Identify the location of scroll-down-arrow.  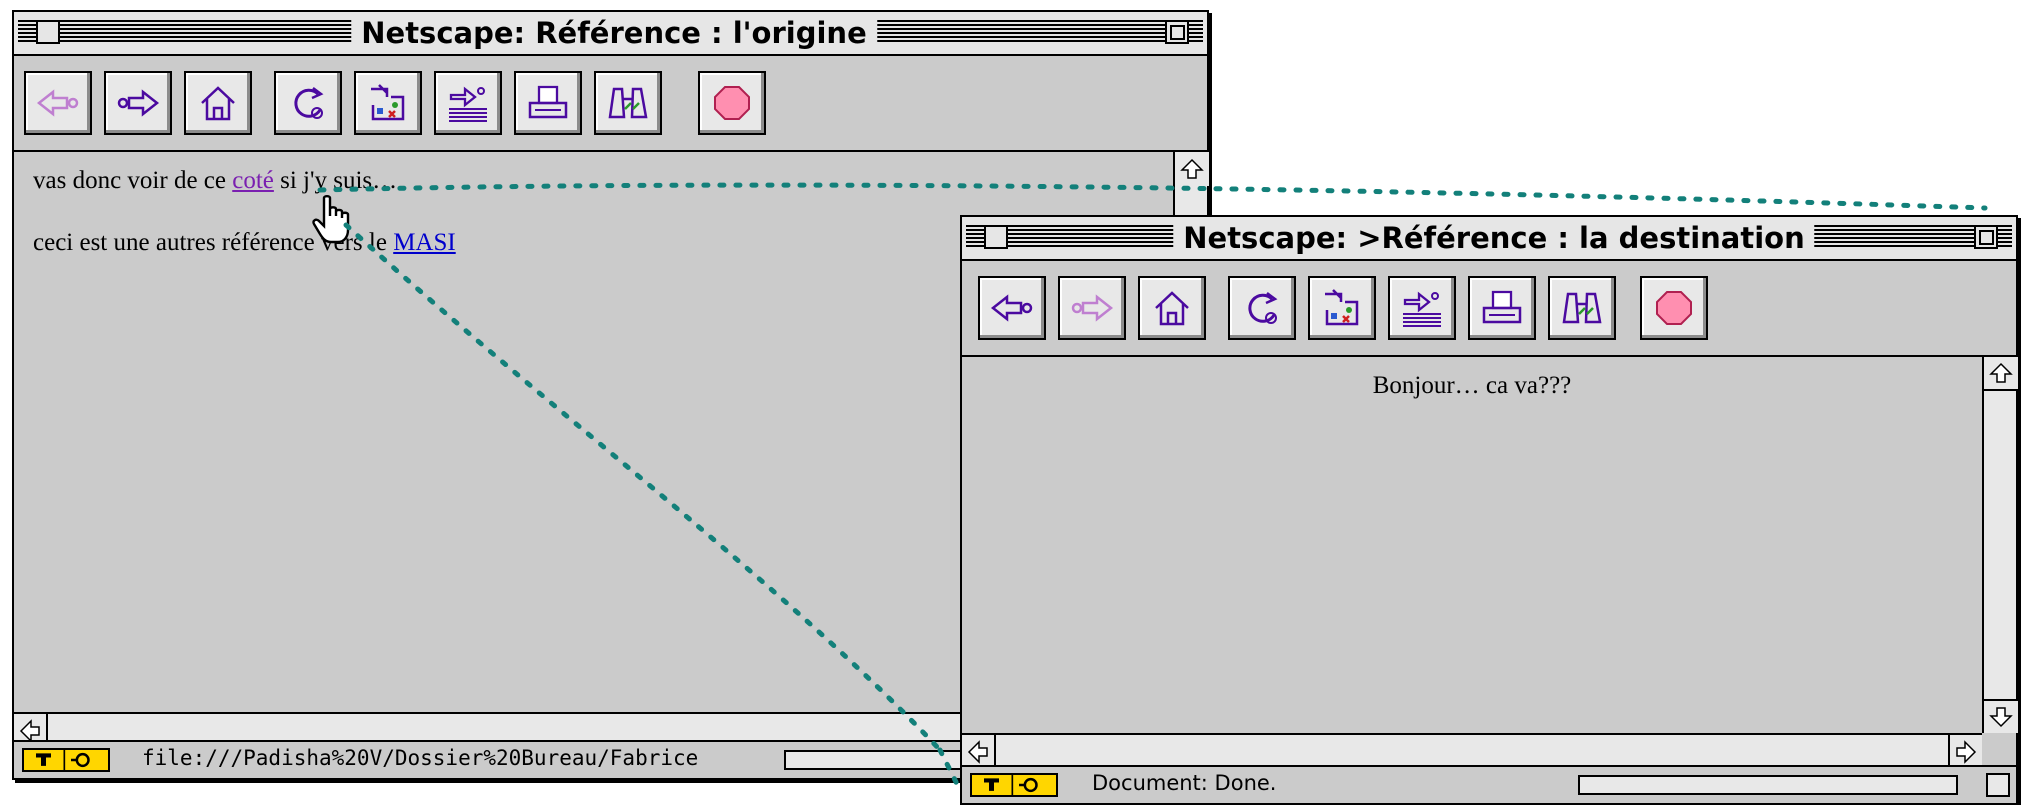
(2001, 716).